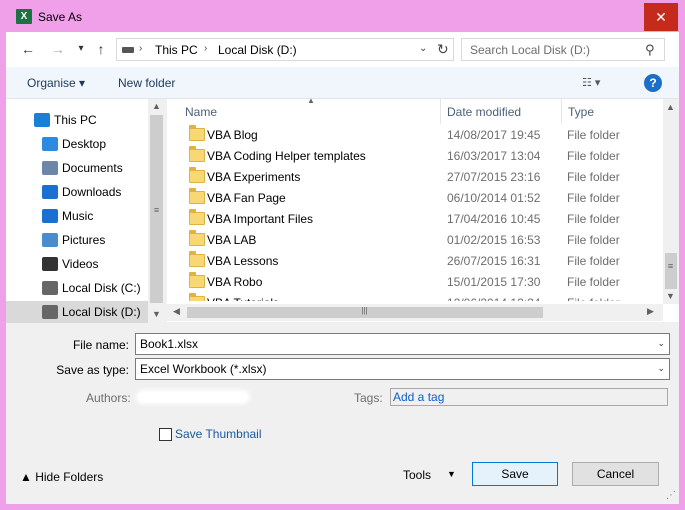 This screenshot has height=510, width=685. Describe the element at coordinates (650, 50) in the screenshot. I see `search-icon: ⚲` at that location.